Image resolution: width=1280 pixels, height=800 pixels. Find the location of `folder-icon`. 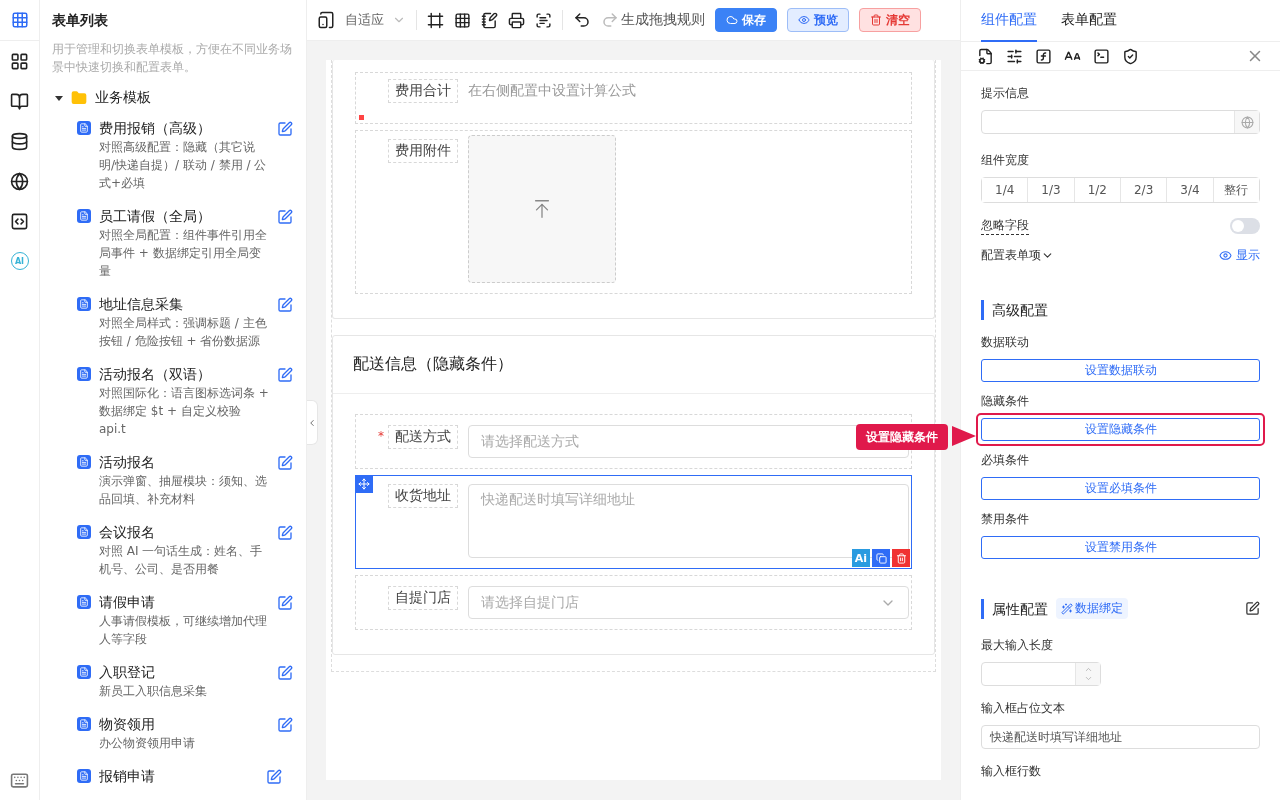

folder-icon is located at coordinates (79, 98).